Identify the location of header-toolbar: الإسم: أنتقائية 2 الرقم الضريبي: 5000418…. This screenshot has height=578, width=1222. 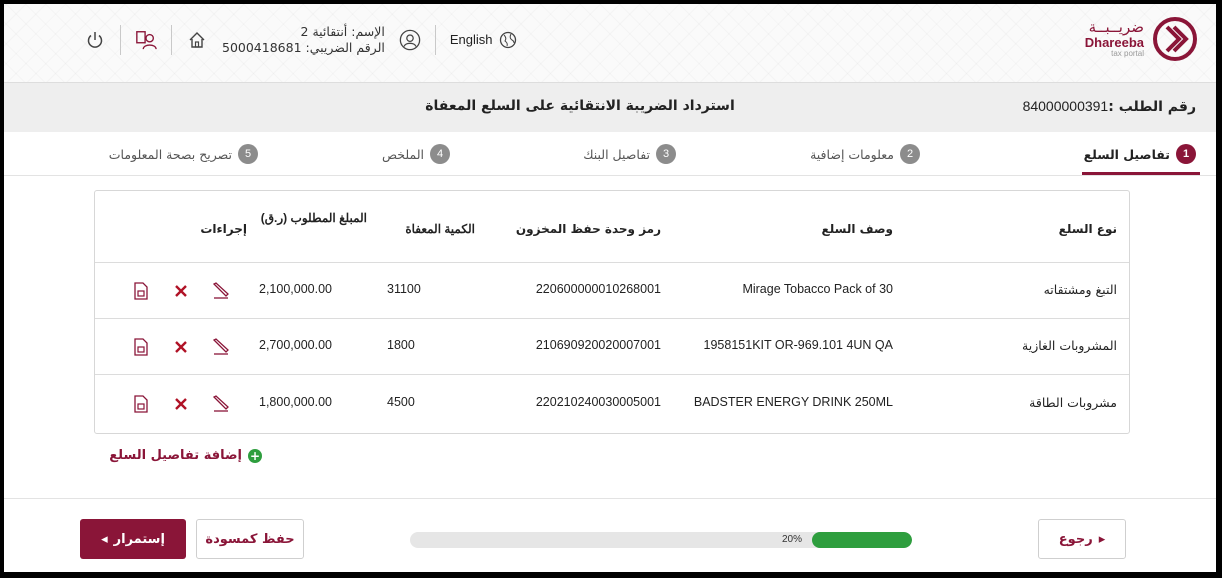
(300, 39).